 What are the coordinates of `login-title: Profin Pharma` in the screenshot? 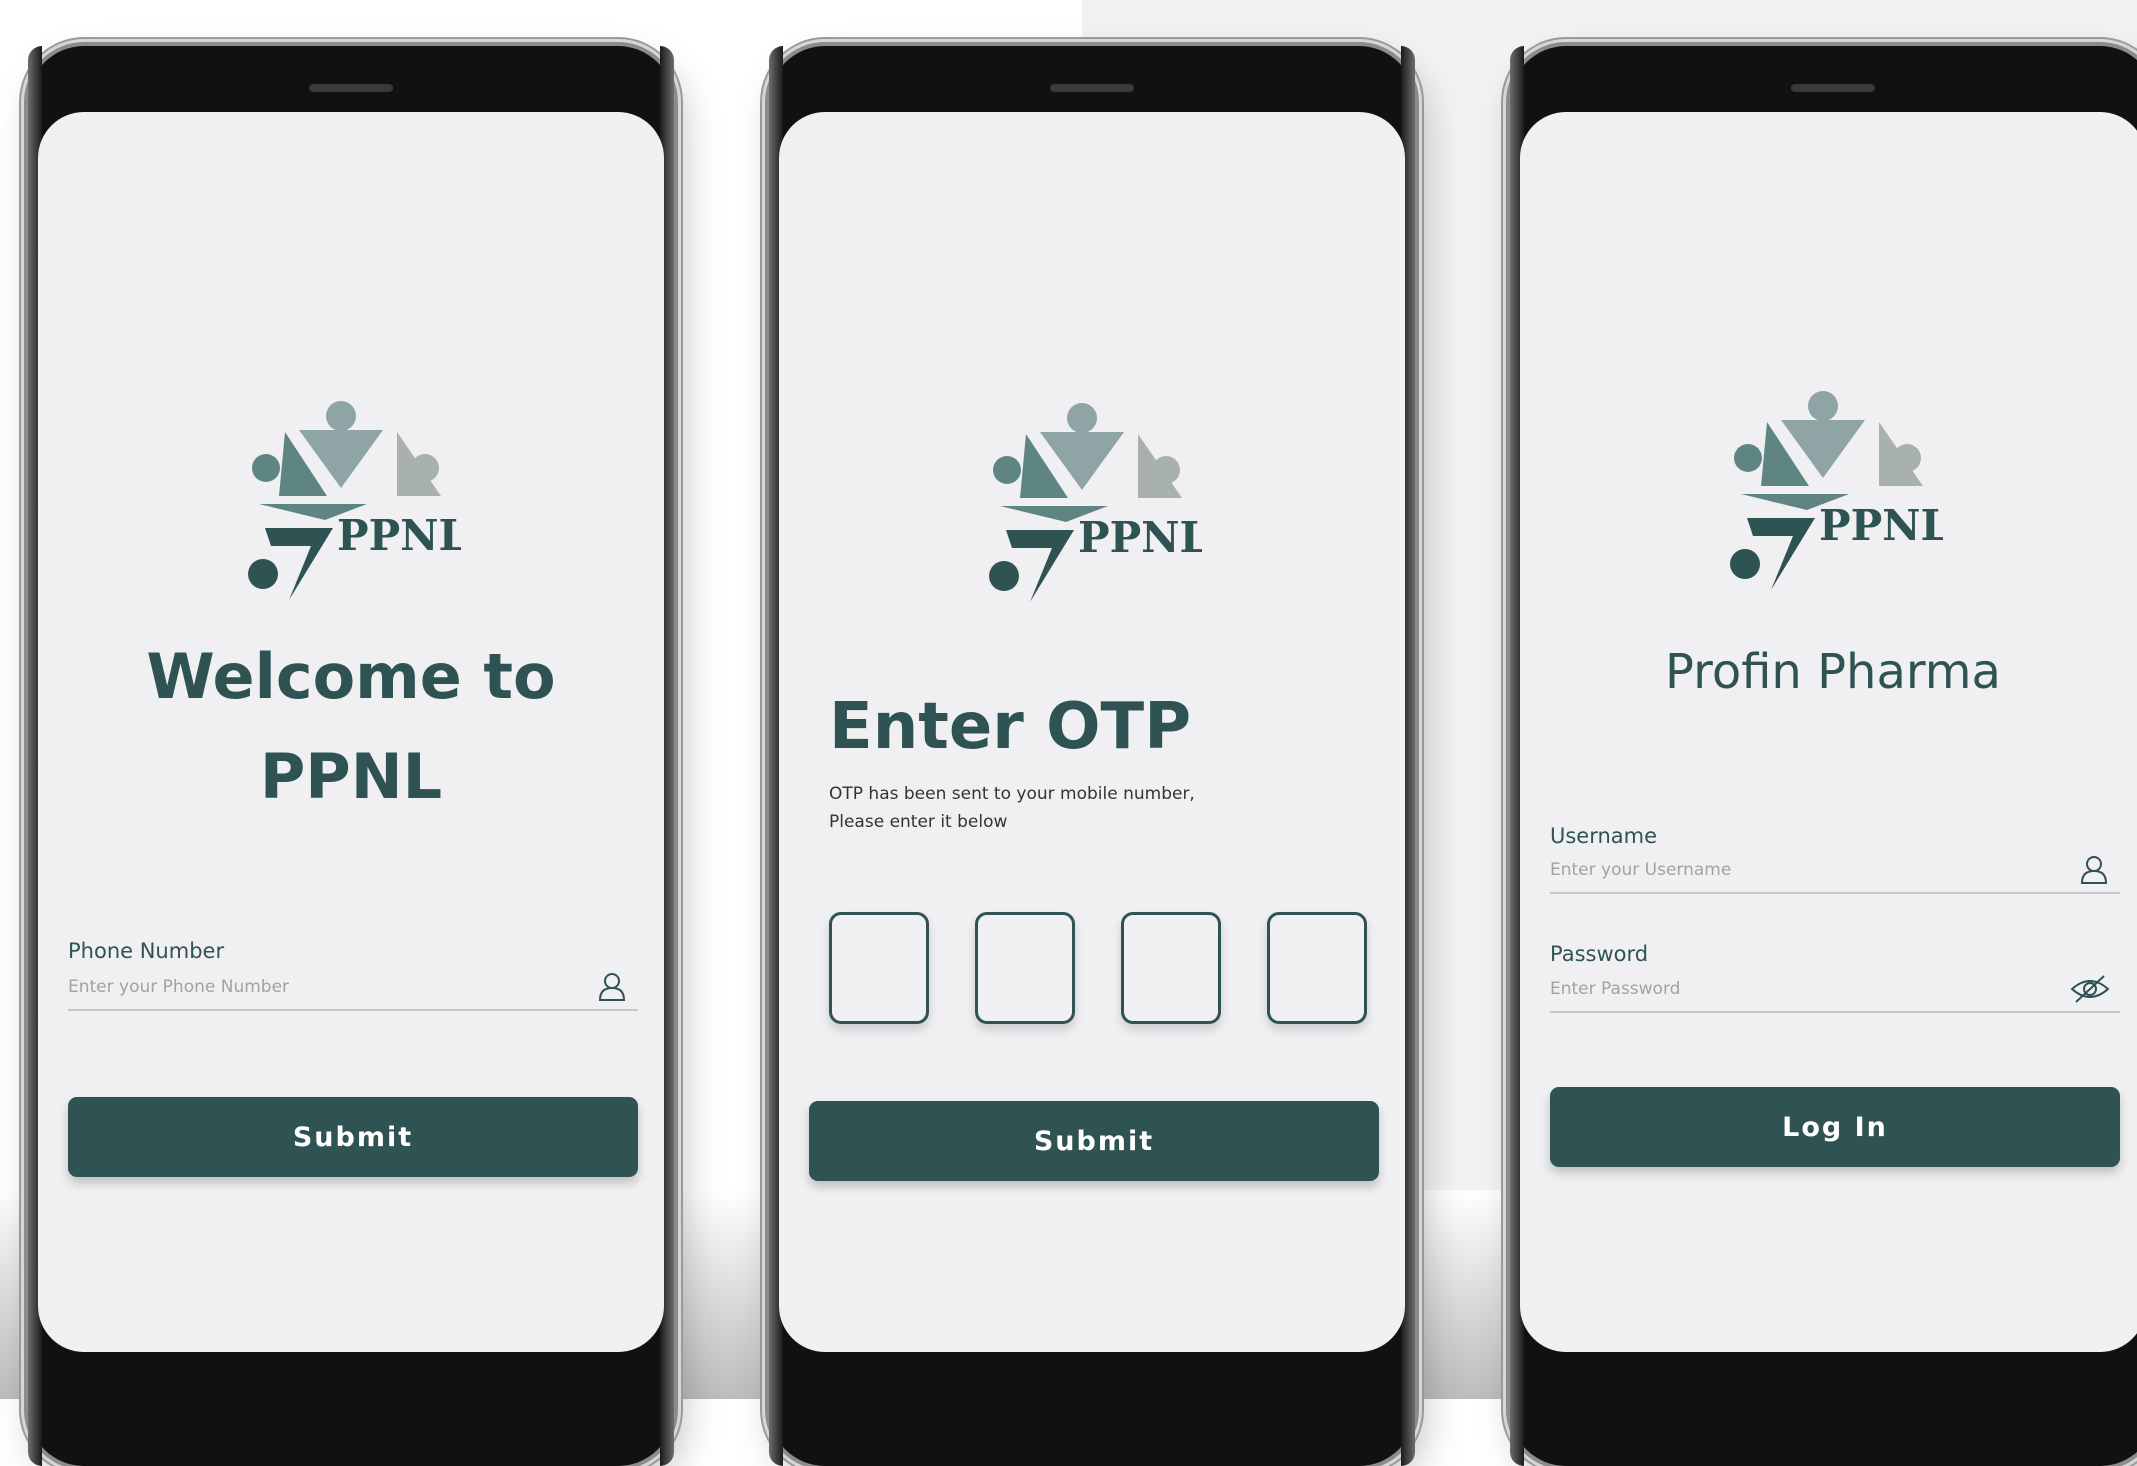 It's located at (1833, 672).